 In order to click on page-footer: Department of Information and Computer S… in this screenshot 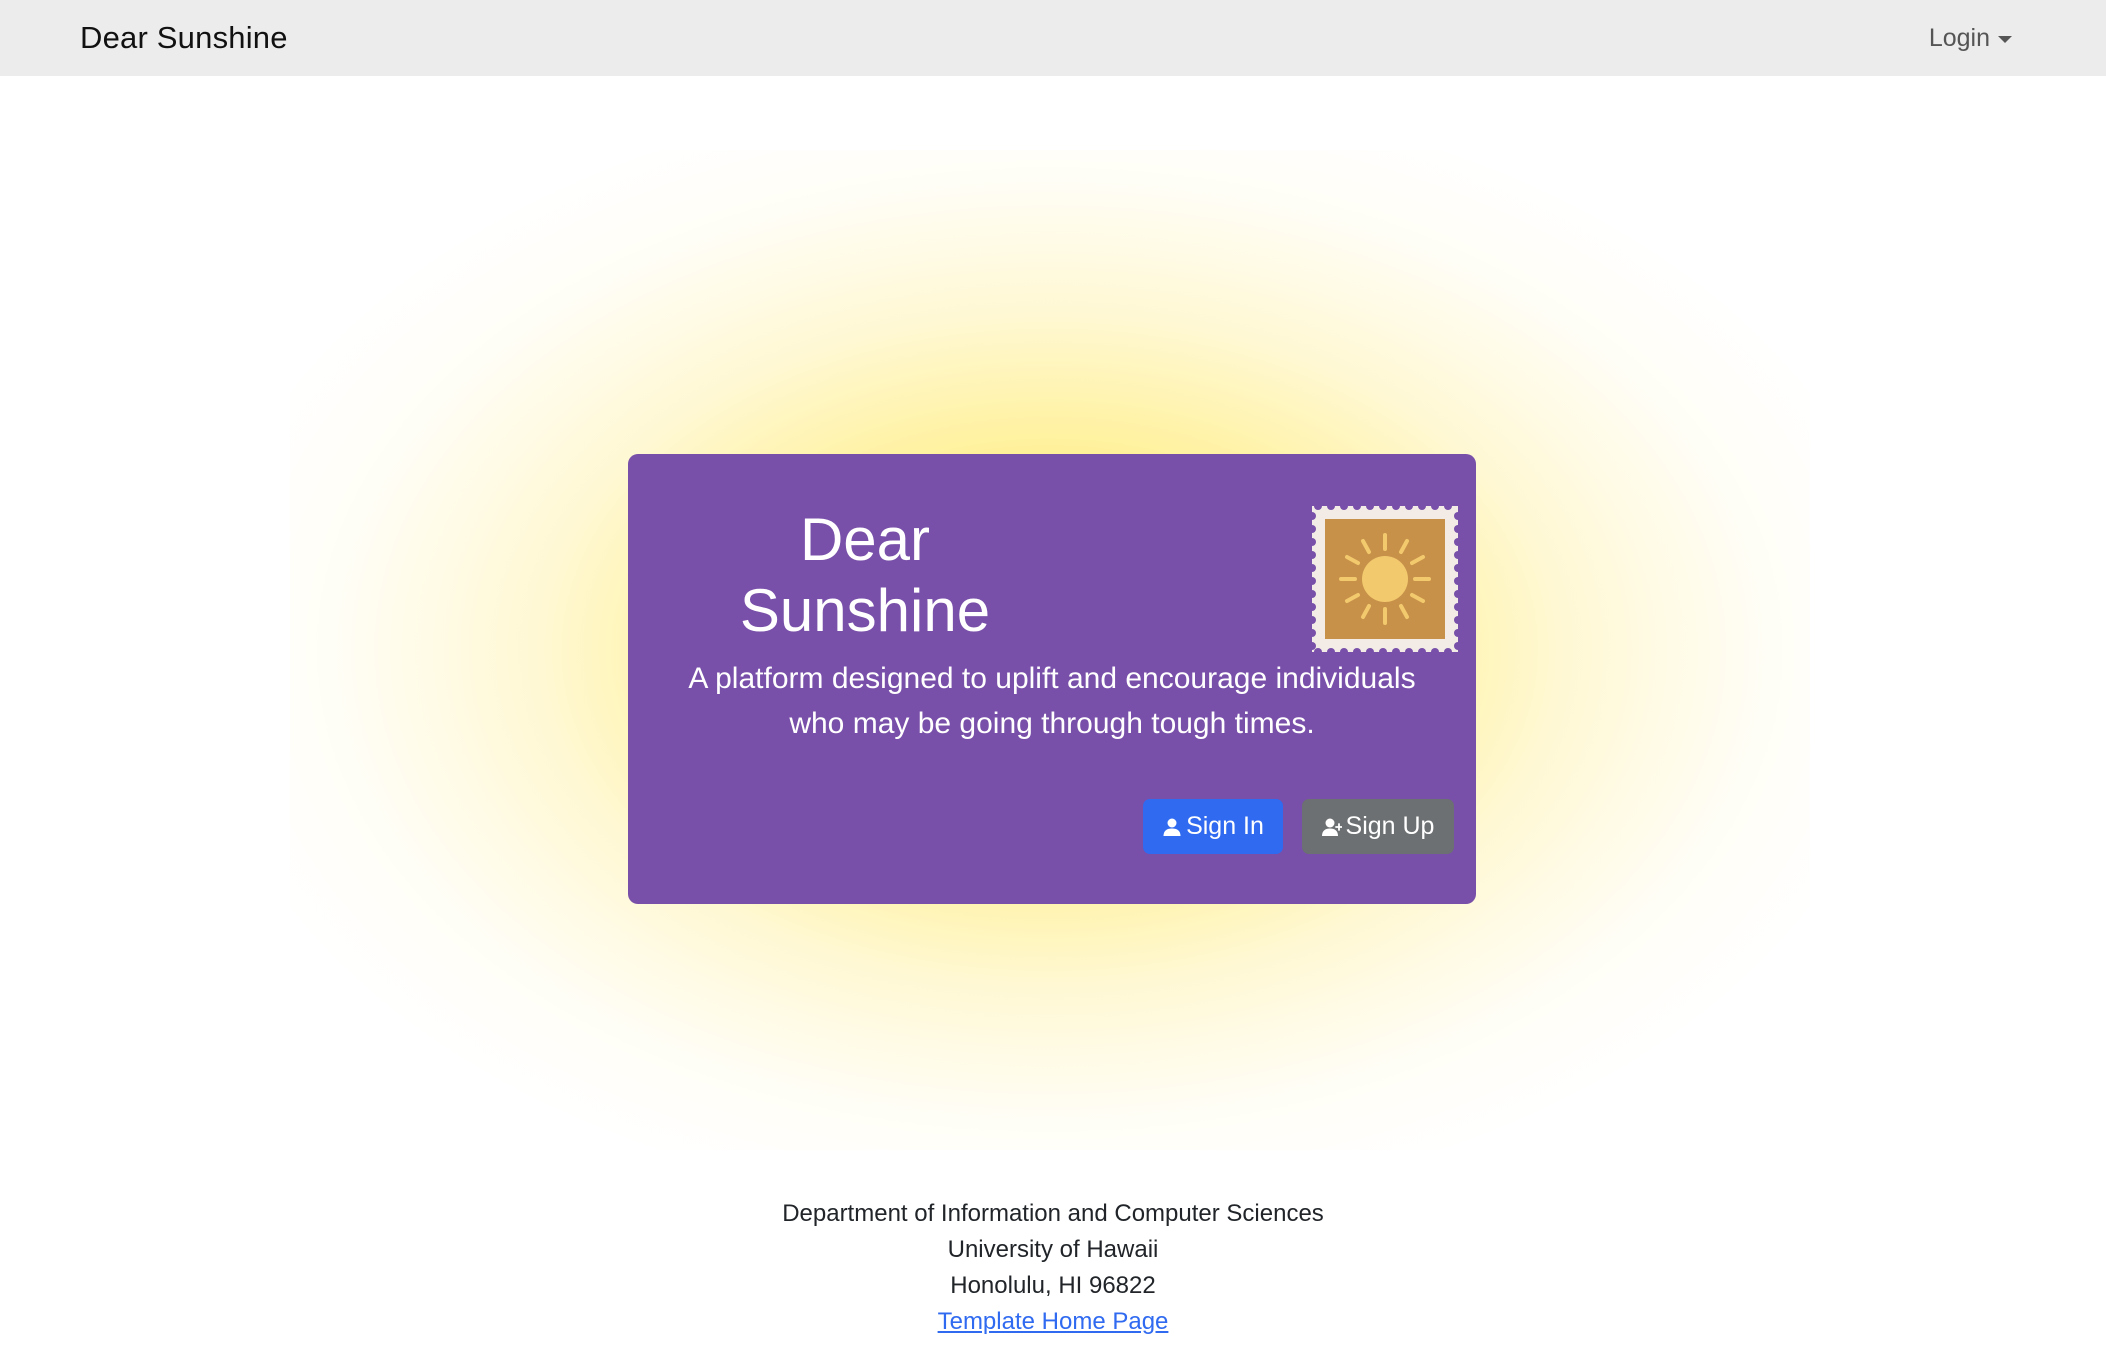, I will do `click(1053, 1268)`.